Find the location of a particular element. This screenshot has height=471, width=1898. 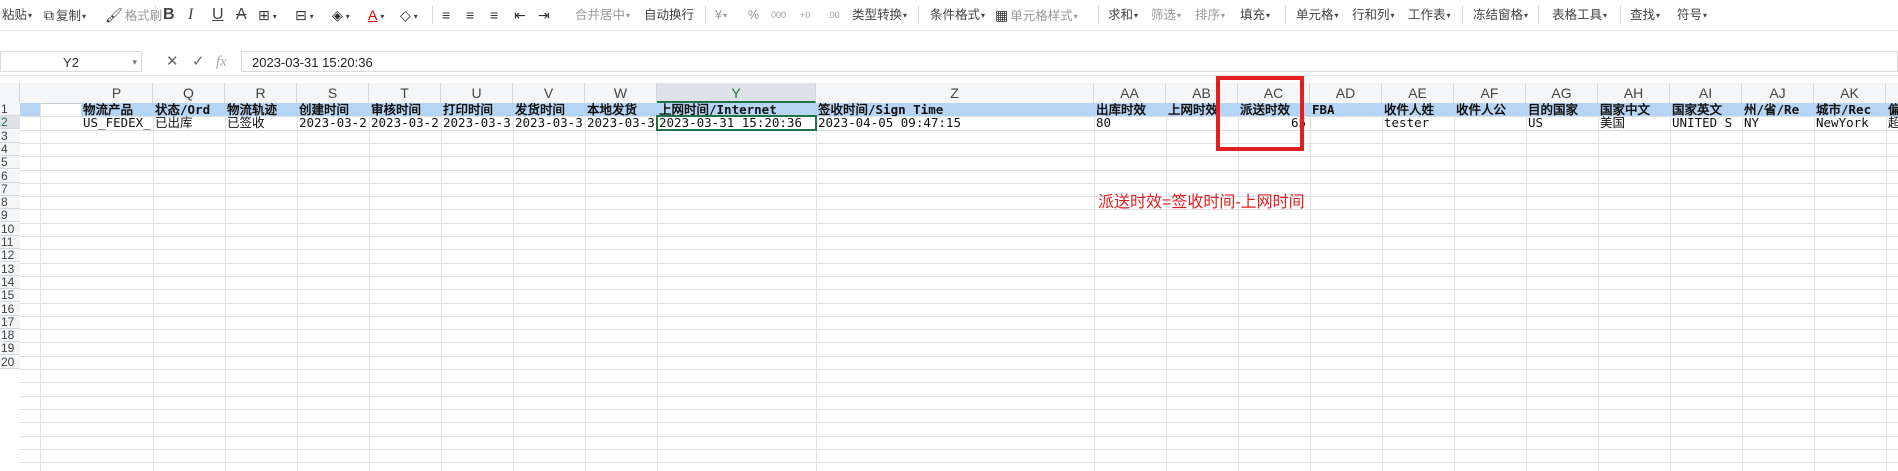

column-header-ae: AE is located at coordinates (1418, 93).